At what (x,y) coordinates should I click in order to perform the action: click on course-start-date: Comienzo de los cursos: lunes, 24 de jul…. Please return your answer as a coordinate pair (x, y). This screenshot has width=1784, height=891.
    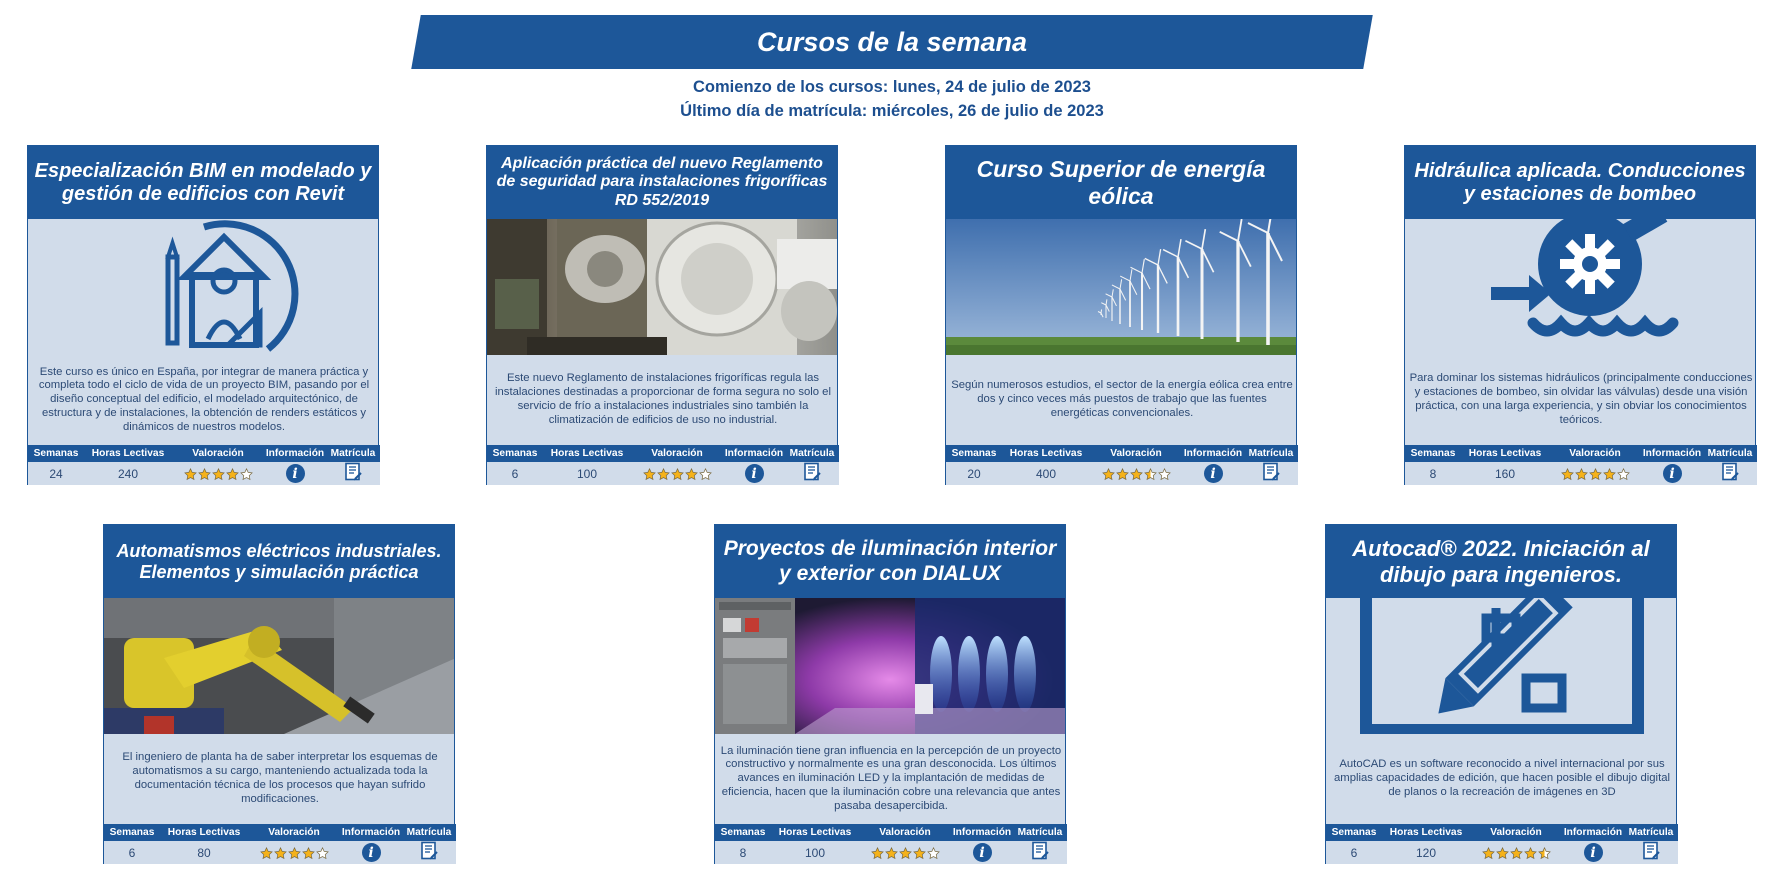
    Looking at the image, I should click on (892, 87).